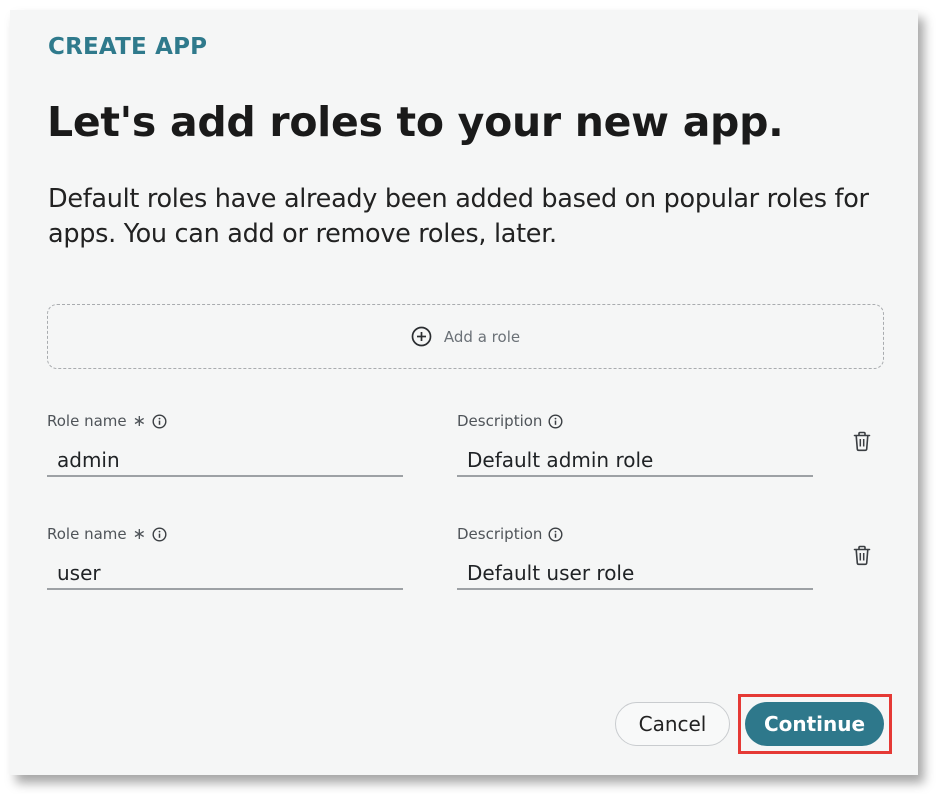  I want to click on cancel-button: Cancel, so click(672, 724).